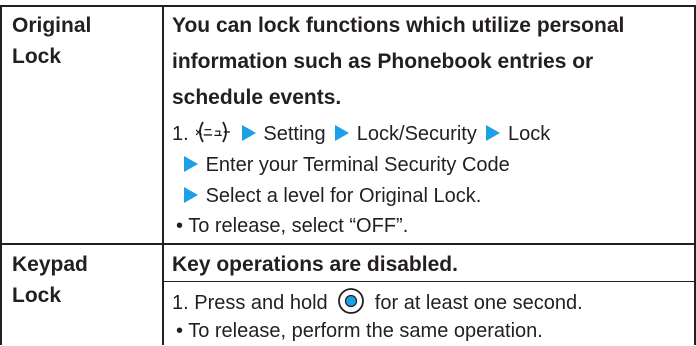  What do you see at coordinates (213, 133) in the screenshot?
I see `menu-key-label: メニュー` at bounding box center [213, 133].